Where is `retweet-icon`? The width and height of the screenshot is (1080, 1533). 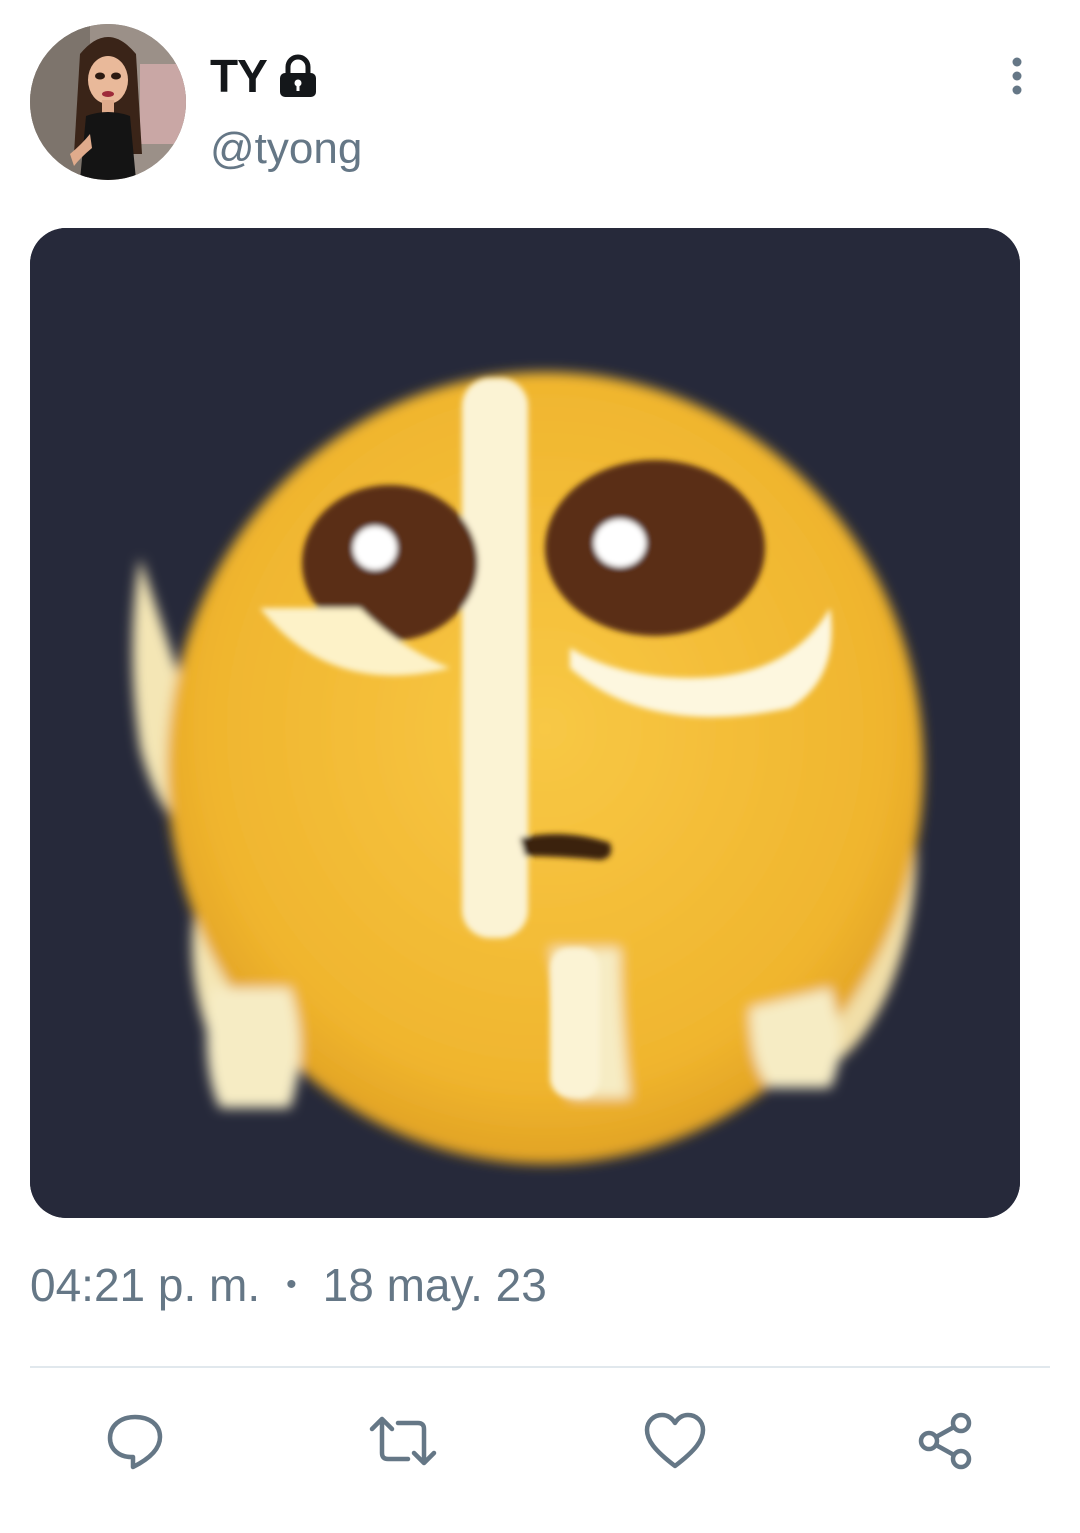
retweet-icon is located at coordinates (403, 1441).